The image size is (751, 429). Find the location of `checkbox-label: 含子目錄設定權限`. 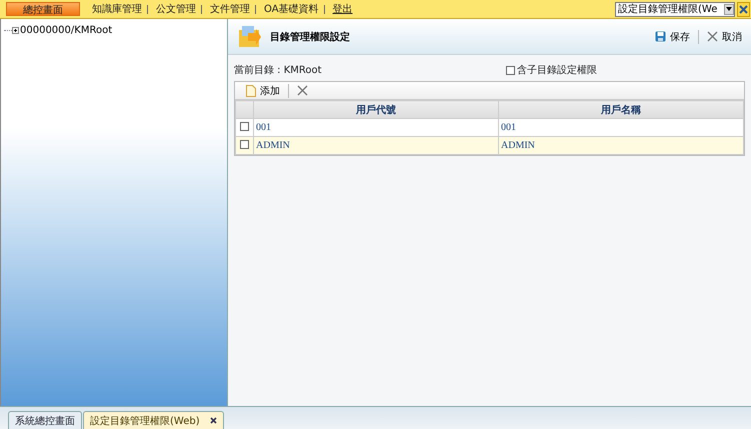

checkbox-label: 含子目錄設定權限 is located at coordinates (557, 70).